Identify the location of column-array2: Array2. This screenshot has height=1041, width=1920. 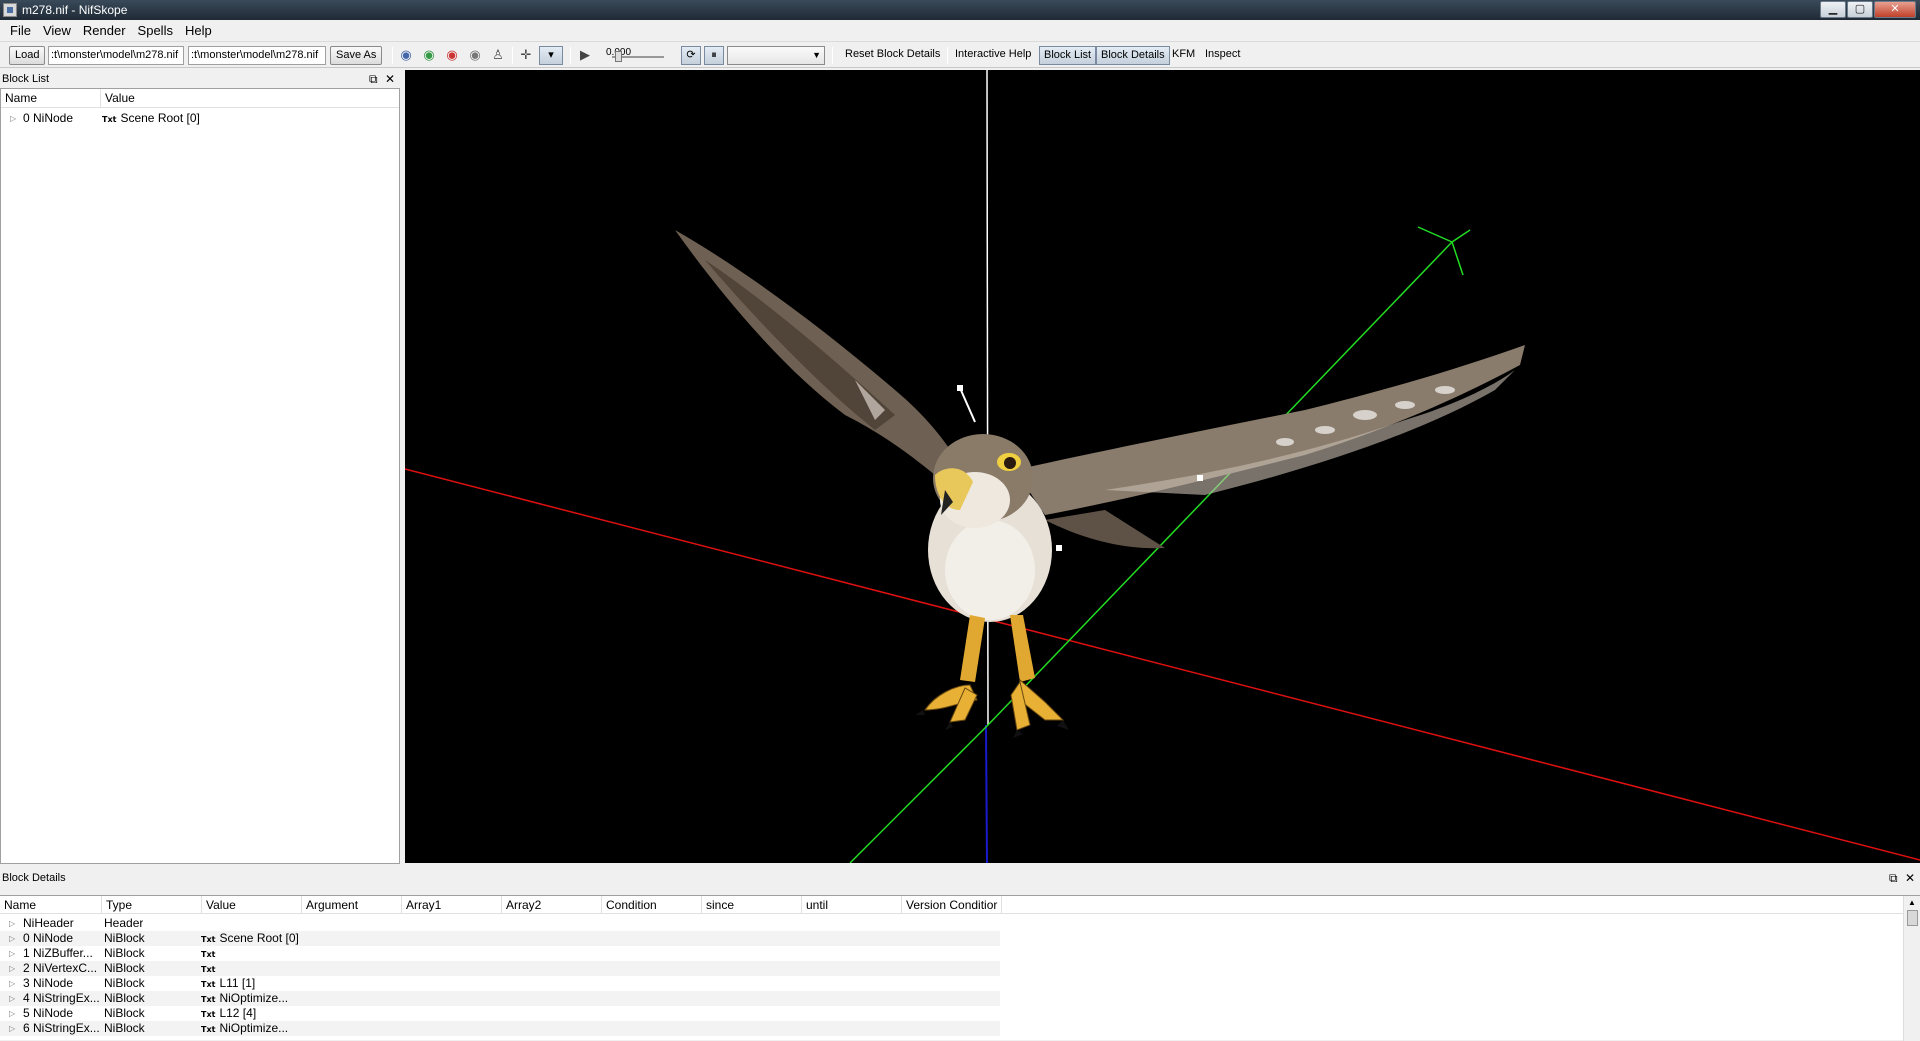
(552, 905).